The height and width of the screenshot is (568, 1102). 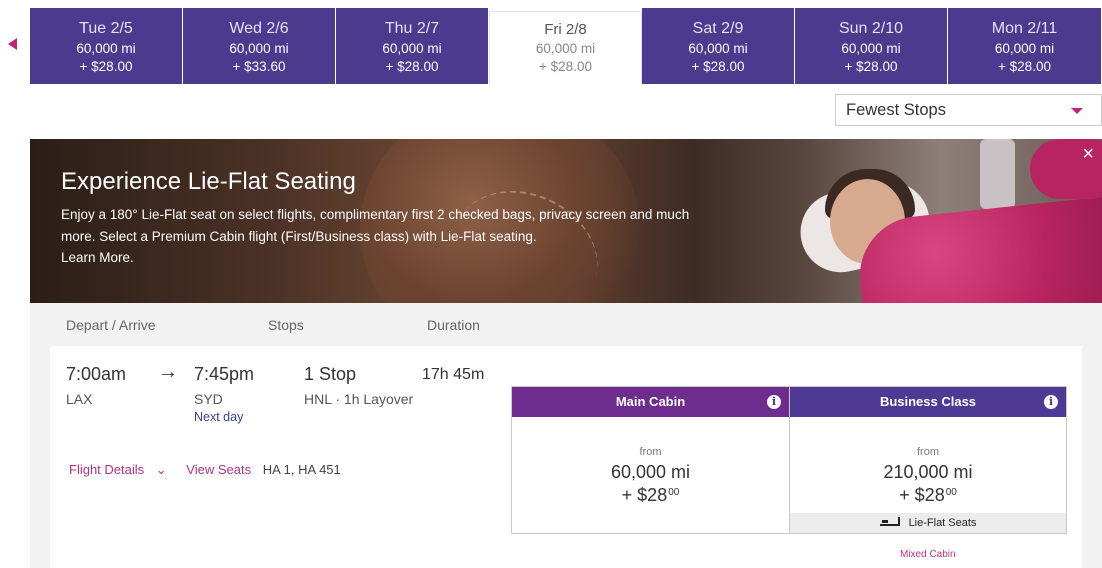 I want to click on mixed-cabin-link: Mixed Cabin, so click(x=928, y=554).